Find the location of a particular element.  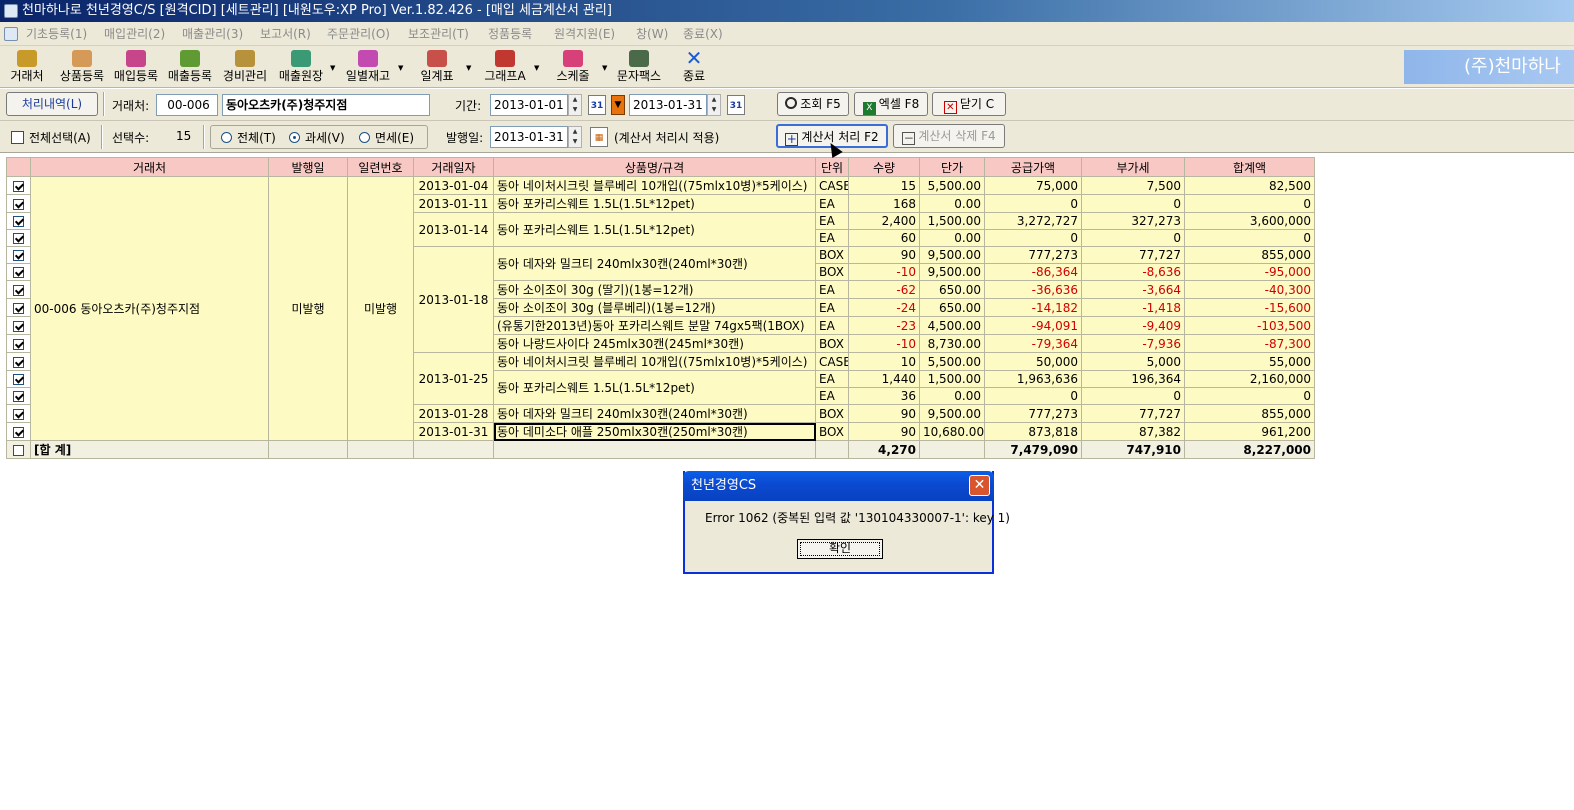

schedule-button: 스케줄 is located at coordinates (573, 67).